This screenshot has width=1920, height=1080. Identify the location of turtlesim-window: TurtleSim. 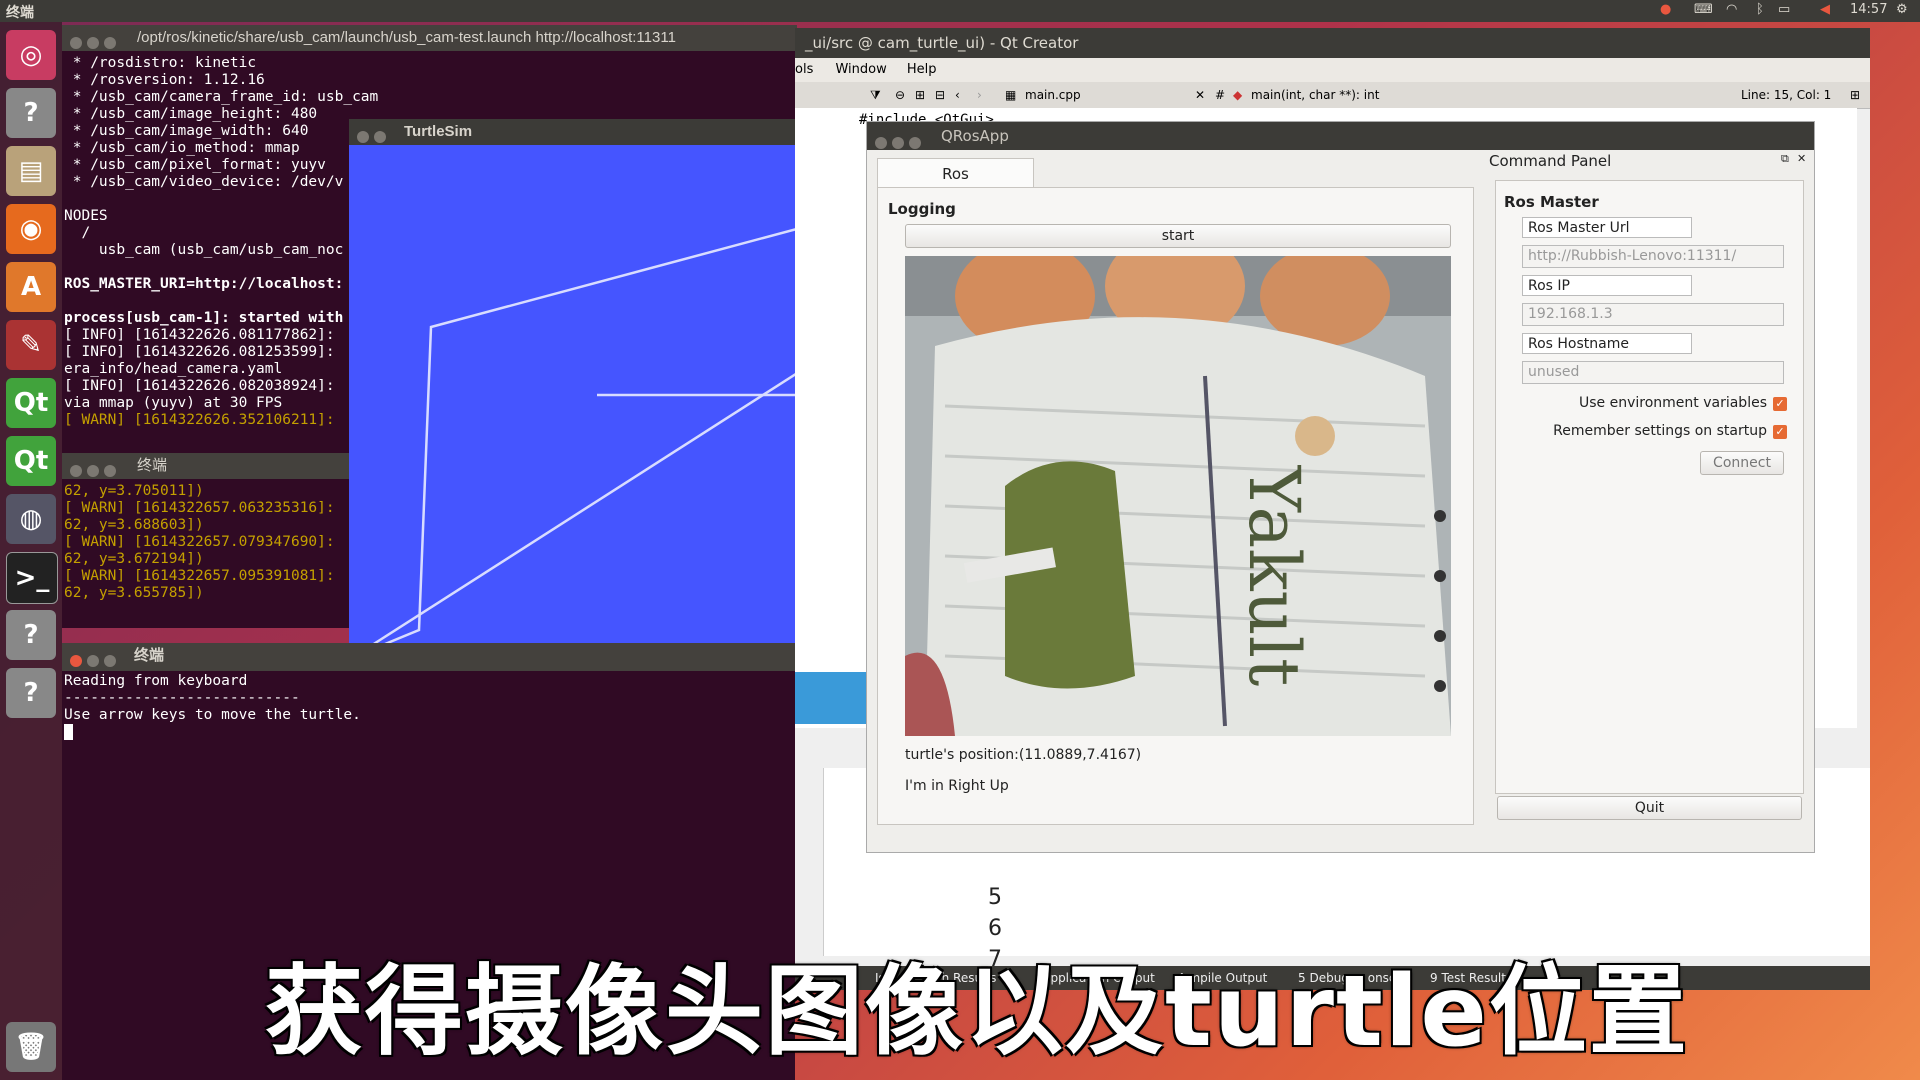
(599, 383).